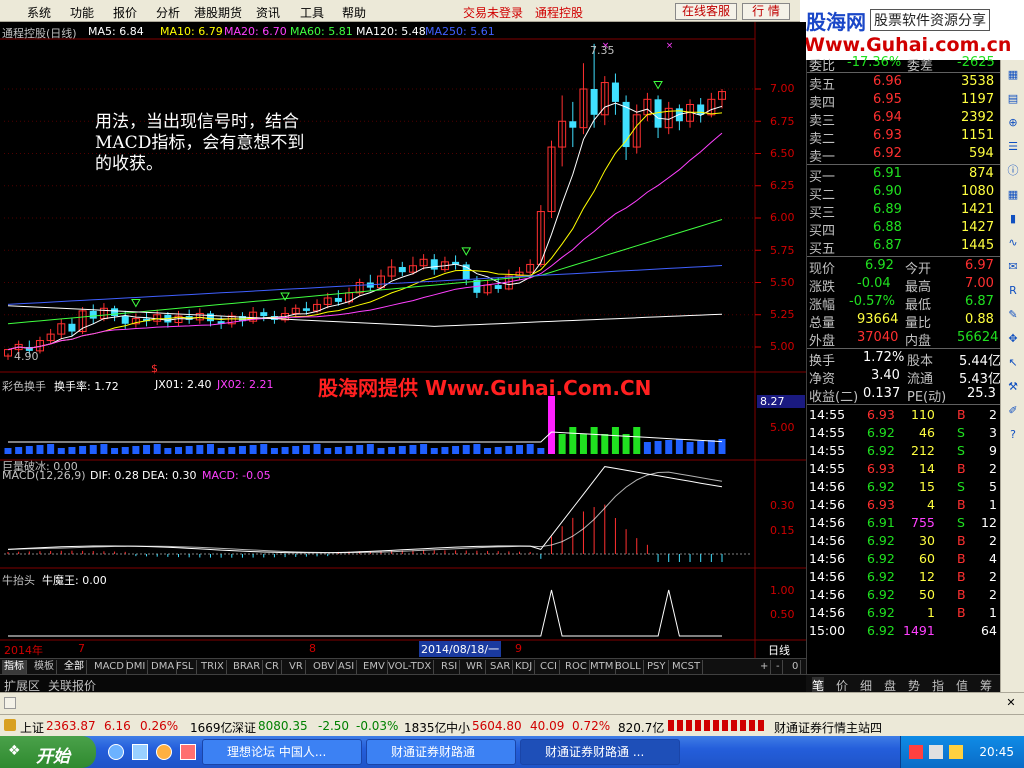 The width and height of the screenshot is (1024, 768). What do you see at coordinates (10, 703) in the screenshot?
I see `scroll-left-icon` at bounding box center [10, 703].